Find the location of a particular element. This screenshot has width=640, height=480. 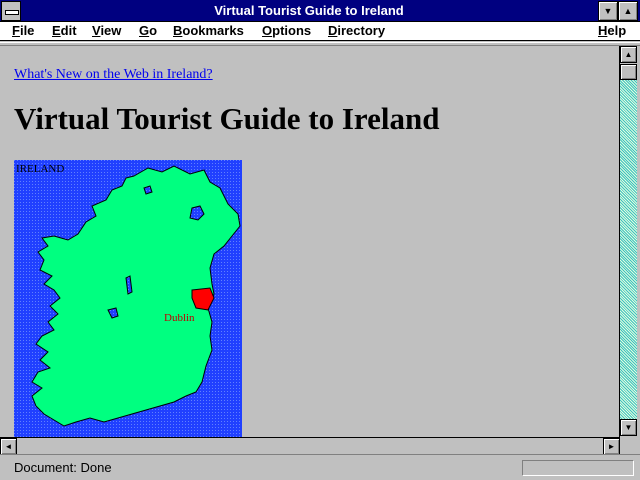

status-text: Document: Done is located at coordinates (63, 467).